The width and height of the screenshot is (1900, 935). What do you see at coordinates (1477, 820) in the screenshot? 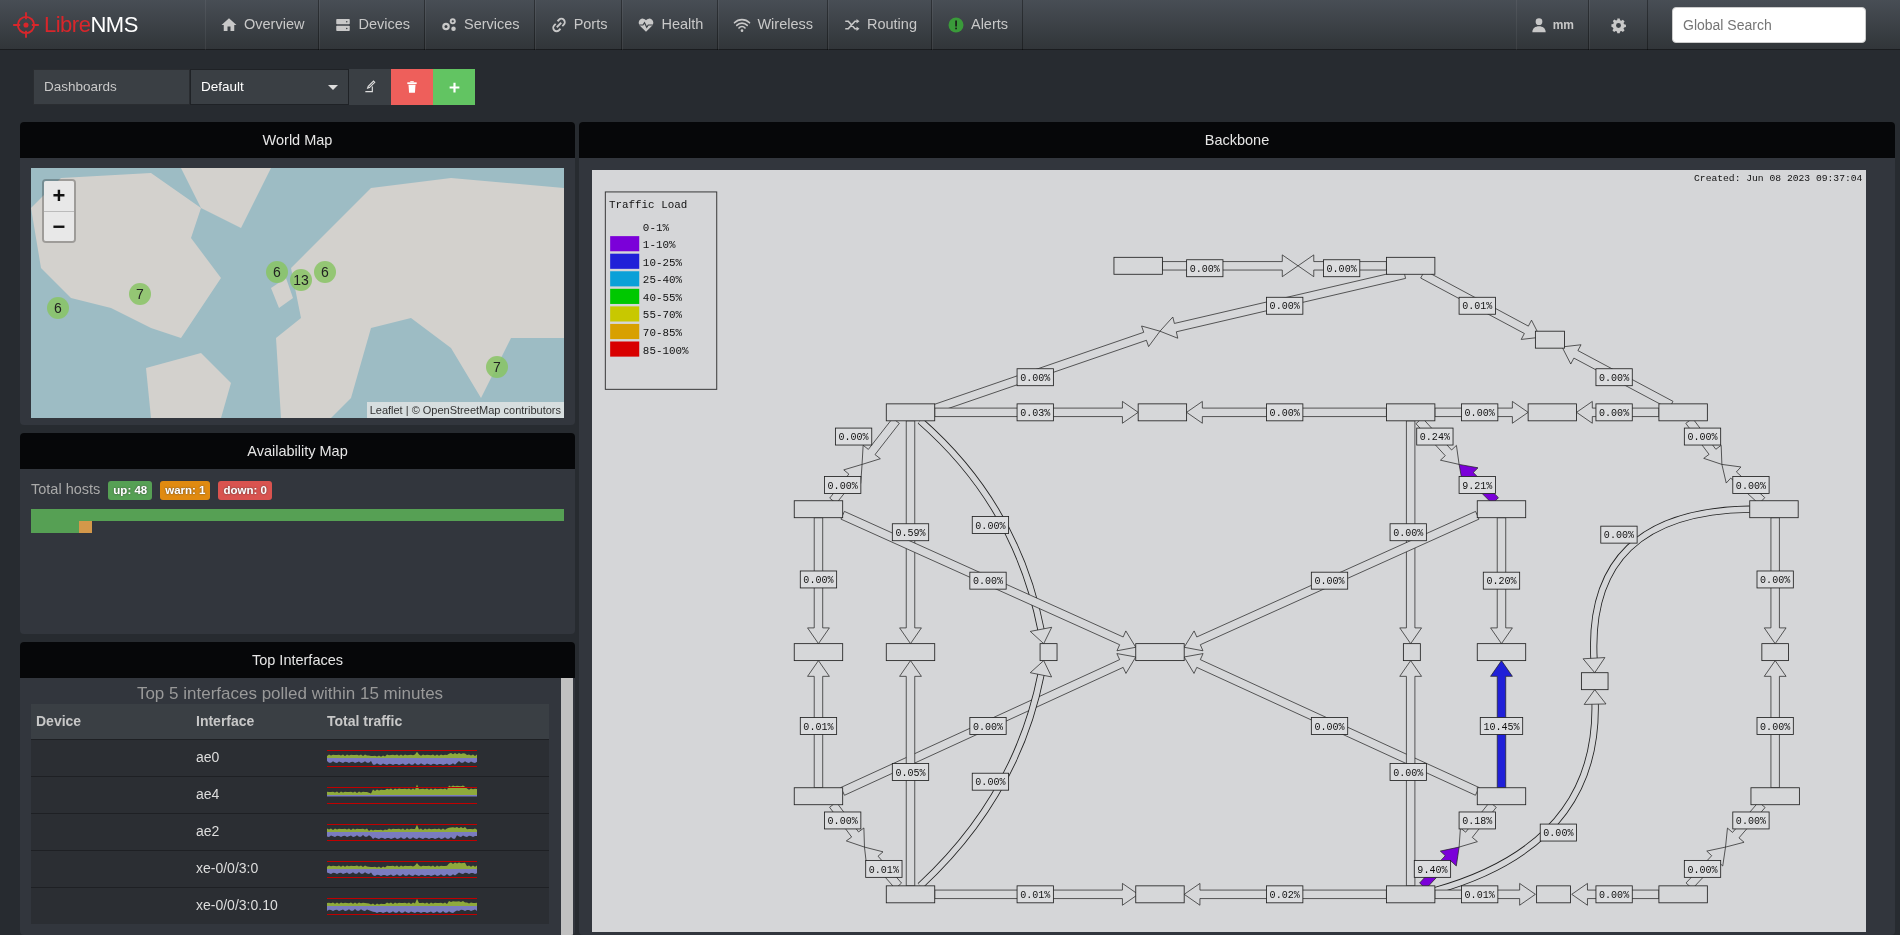
I see `link-label: 0.18%` at bounding box center [1477, 820].